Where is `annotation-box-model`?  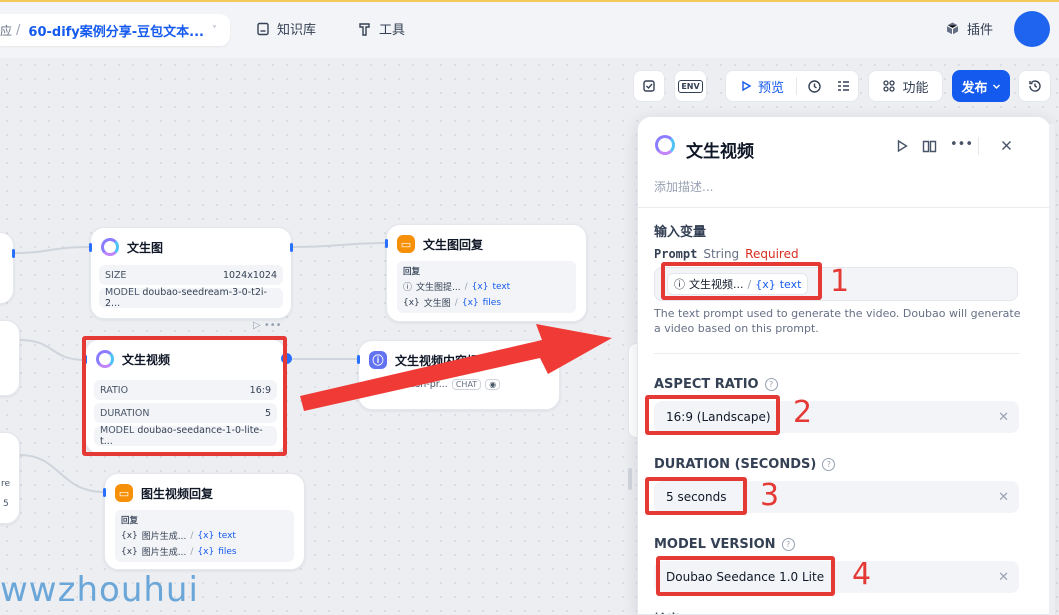
annotation-box-model is located at coordinates (745, 576).